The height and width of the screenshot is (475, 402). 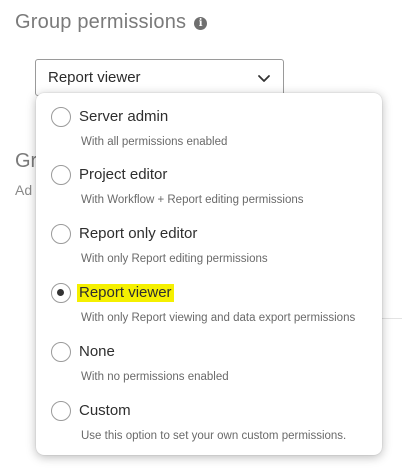 I want to click on option-none: None With no permissions enabled, so click(x=209, y=371).